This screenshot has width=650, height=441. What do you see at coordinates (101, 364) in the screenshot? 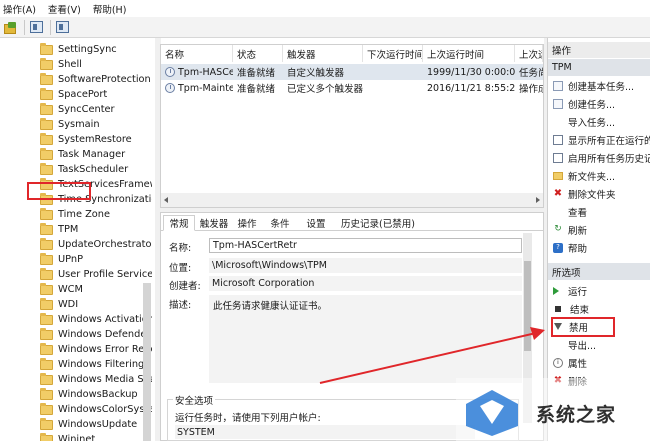
I see `tree-item-label: Windows Filtering` at bounding box center [101, 364].